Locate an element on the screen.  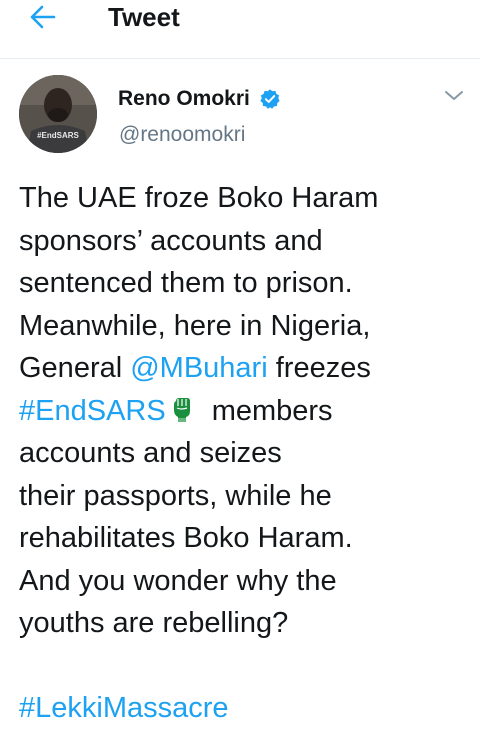
tweet-line: #EndSARS members is located at coordinates (244, 411).